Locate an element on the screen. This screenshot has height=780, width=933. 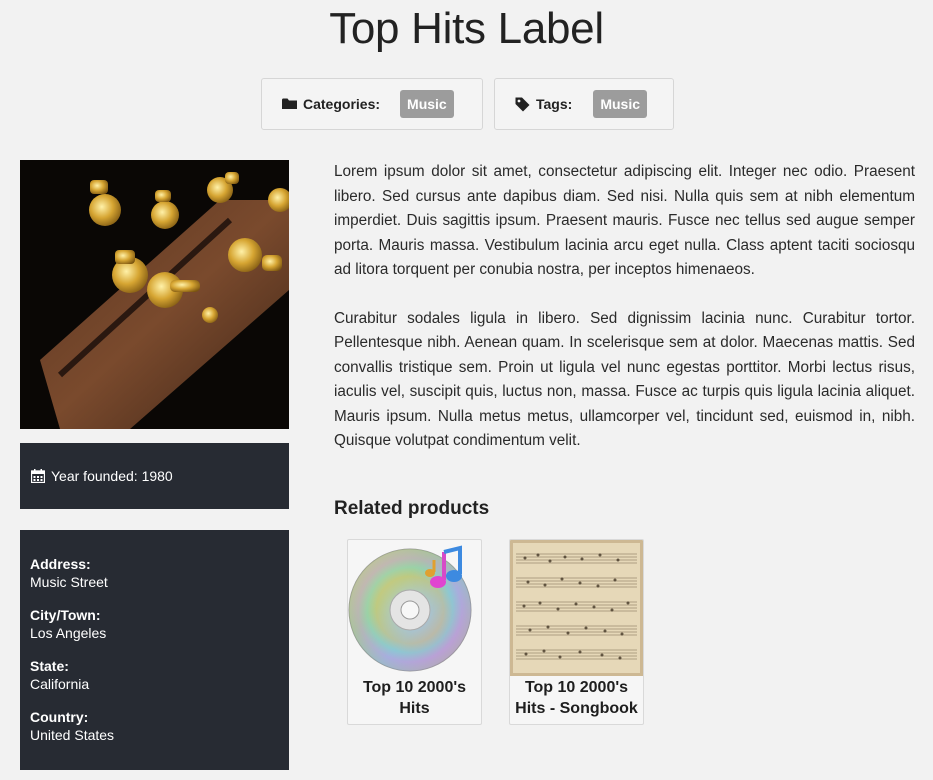
related-product-name-1: Top 10 2000's Hits is located at coordinates (414, 698).